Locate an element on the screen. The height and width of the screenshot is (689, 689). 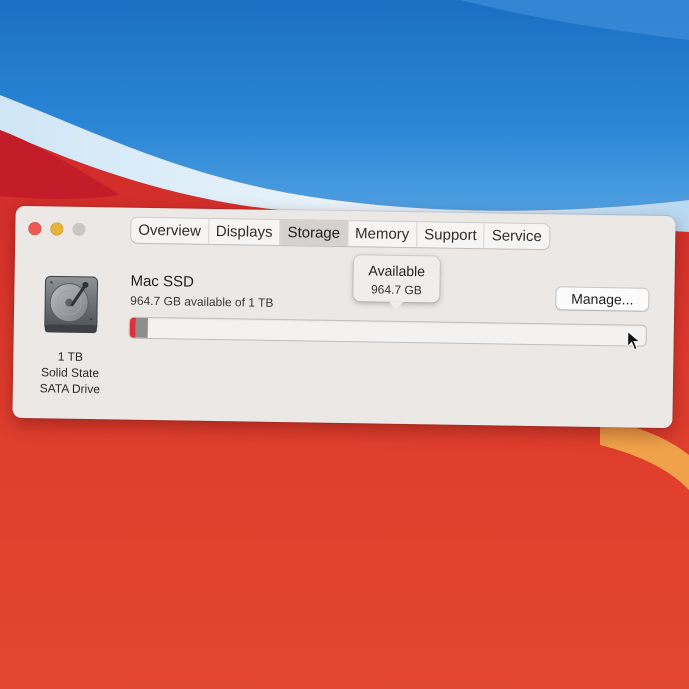
tooltip-title: Available is located at coordinates (397, 271).